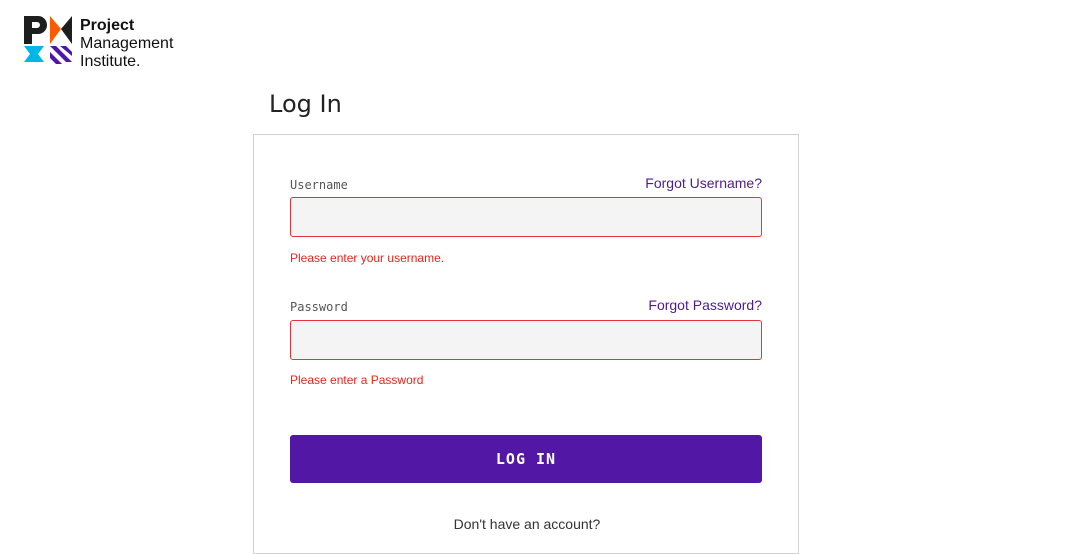  I want to click on logo-line-project: Project, so click(107, 25).